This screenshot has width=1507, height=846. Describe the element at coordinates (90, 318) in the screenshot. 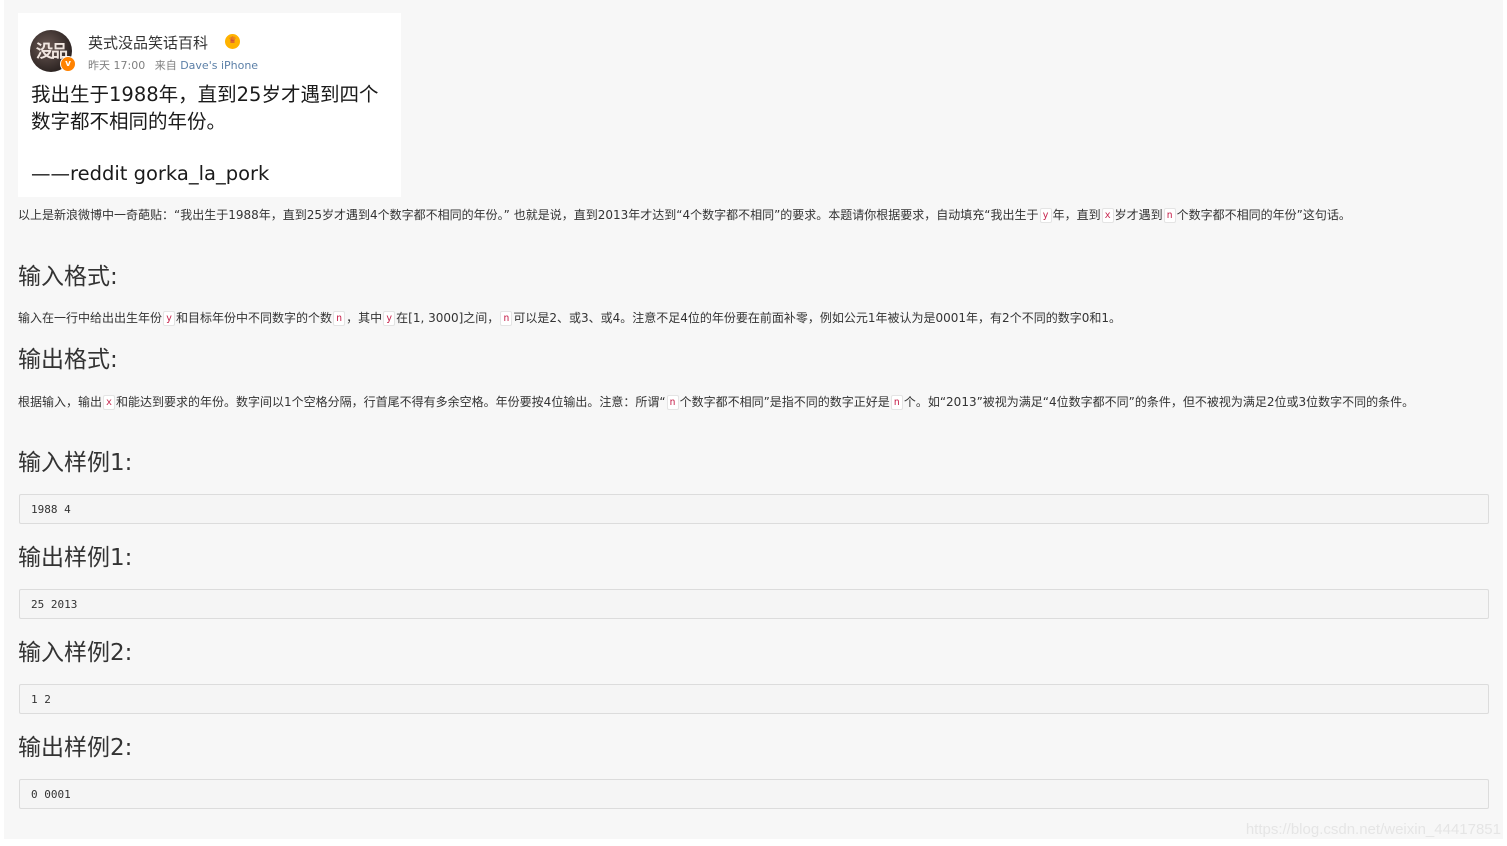

I see `input-text-1: 输入在一行中给出出生年份` at that location.